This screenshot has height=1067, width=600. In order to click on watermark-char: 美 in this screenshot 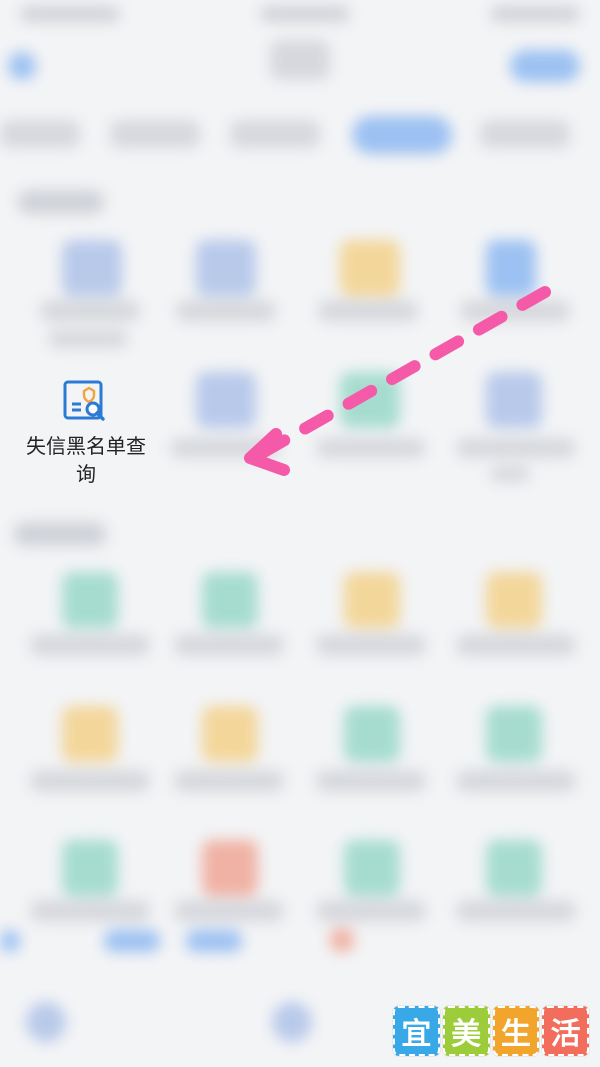, I will do `click(466, 1031)`.